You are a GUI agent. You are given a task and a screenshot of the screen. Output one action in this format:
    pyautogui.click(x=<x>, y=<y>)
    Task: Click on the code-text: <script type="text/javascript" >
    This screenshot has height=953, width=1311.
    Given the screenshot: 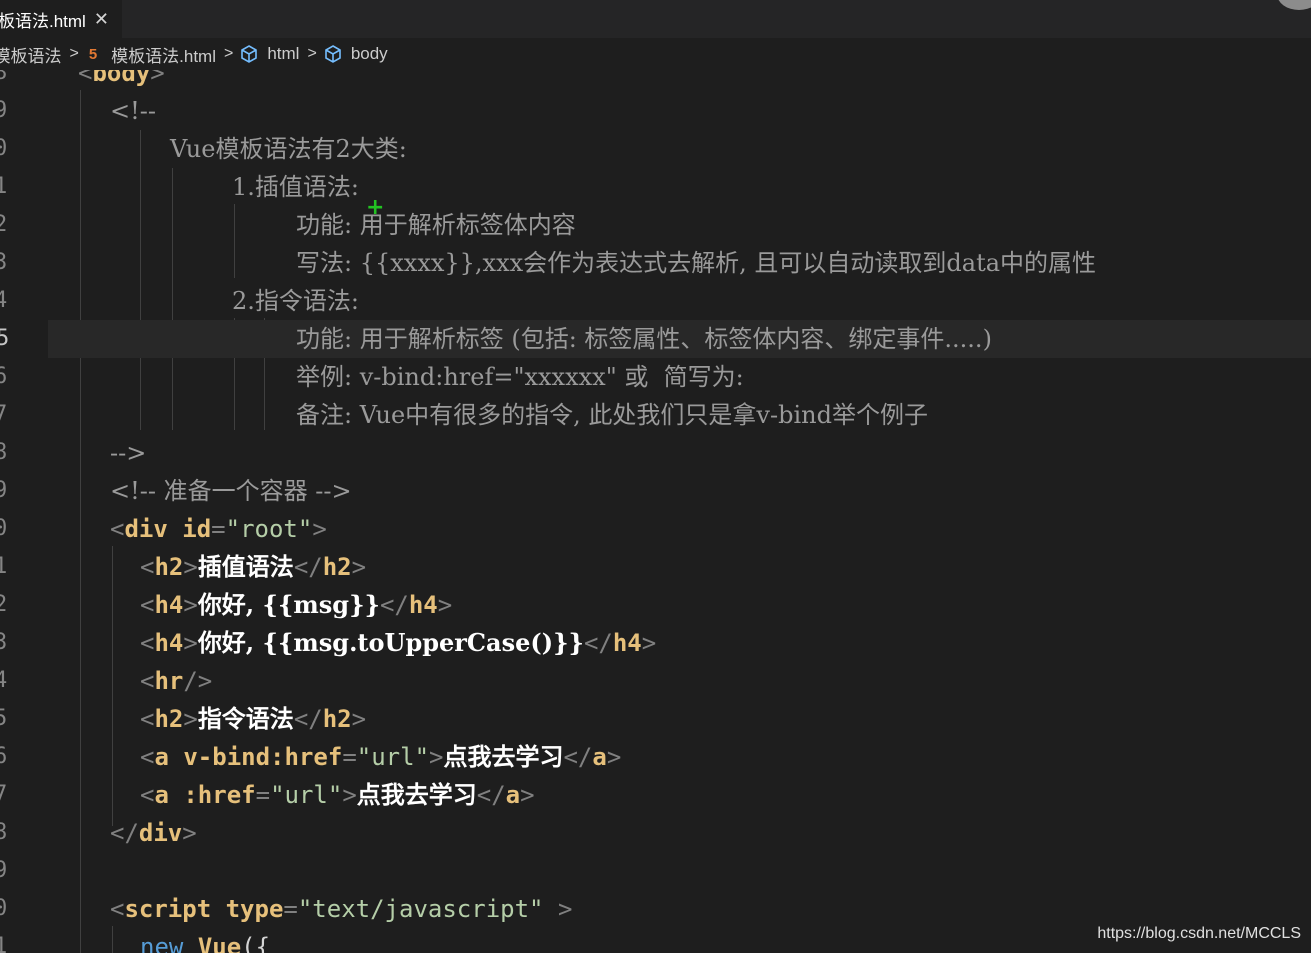 What is the action you would take?
    pyautogui.click(x=341, y=909)
    